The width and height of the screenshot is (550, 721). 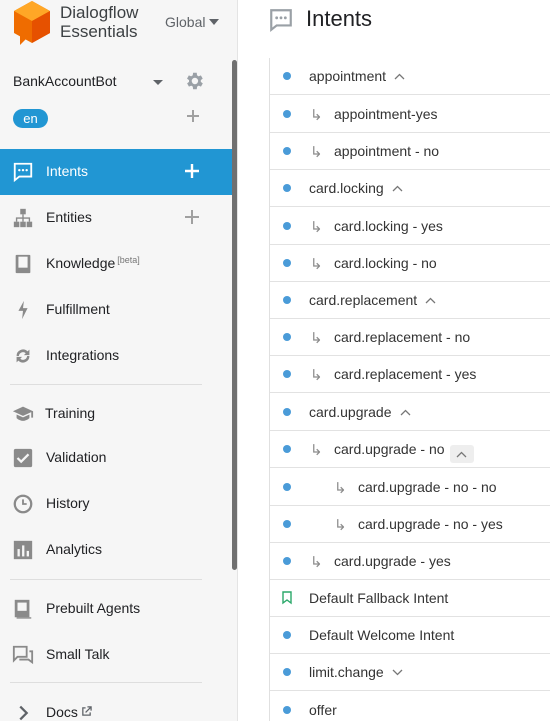 What do you see at coordinates (388, 226) in the screenshot?
I see `intent-label: card.locking - yes` at bounding box center [388, 226].